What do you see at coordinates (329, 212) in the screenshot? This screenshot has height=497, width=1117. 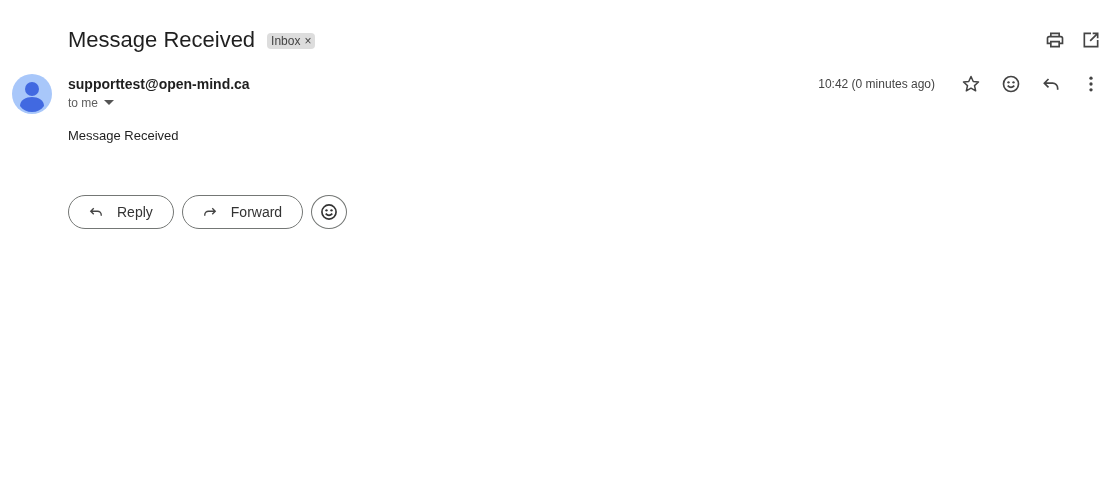 I see `smiley-icon` at bounding box center [329, 212].